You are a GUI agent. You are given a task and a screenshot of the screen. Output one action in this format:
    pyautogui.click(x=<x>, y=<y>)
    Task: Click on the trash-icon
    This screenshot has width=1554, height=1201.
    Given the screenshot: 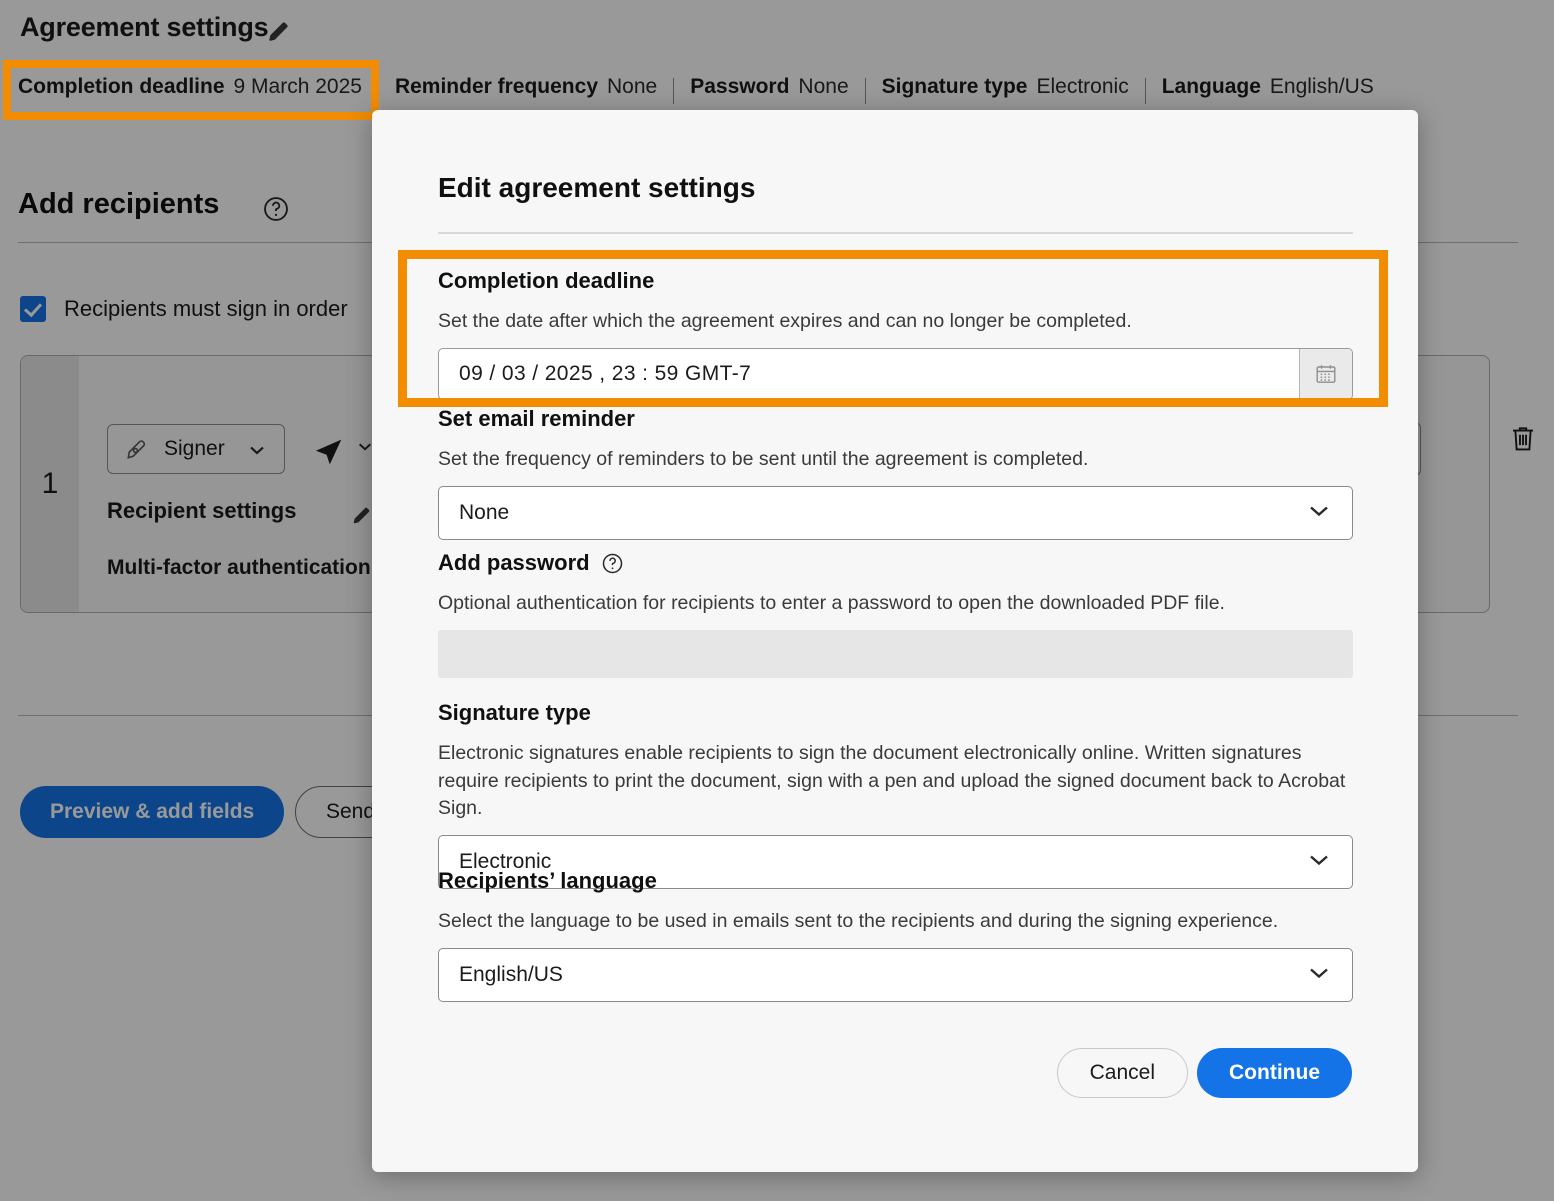 What is the action you would take?
    pyautogui.click(x=1523, y=439)
    